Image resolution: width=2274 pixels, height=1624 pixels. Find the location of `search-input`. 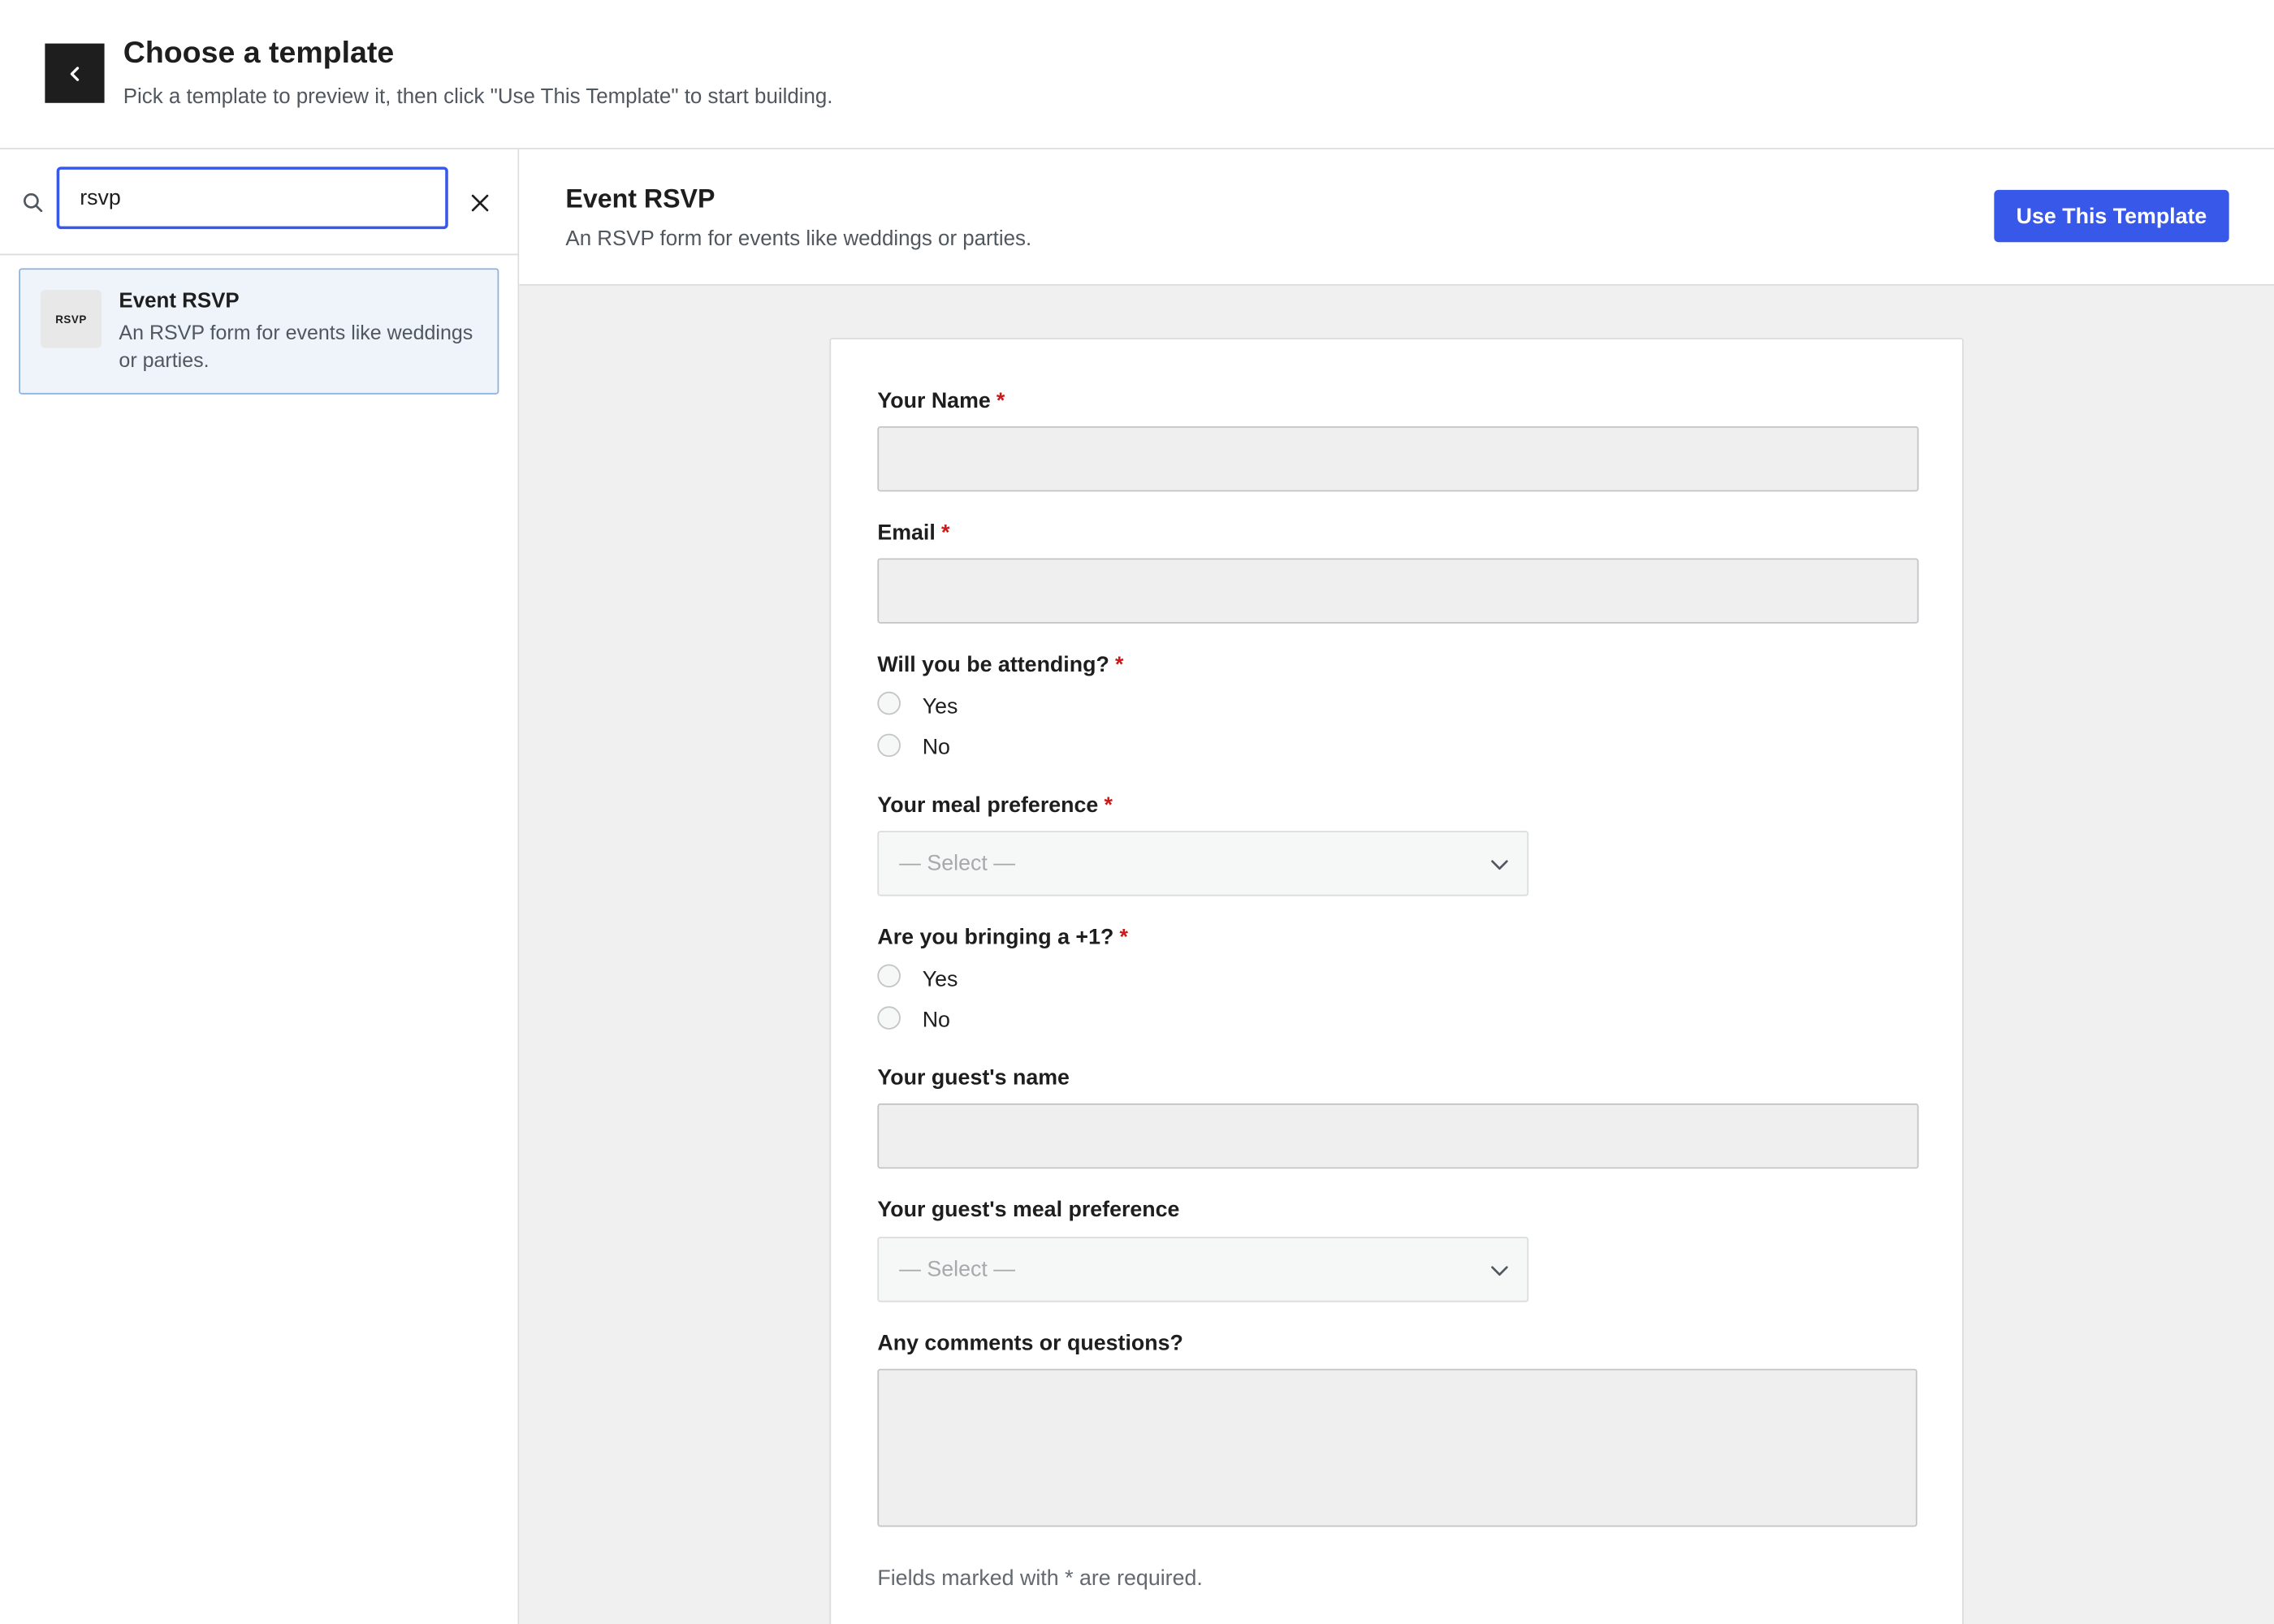

search-input is located at coordinates (252, 198).